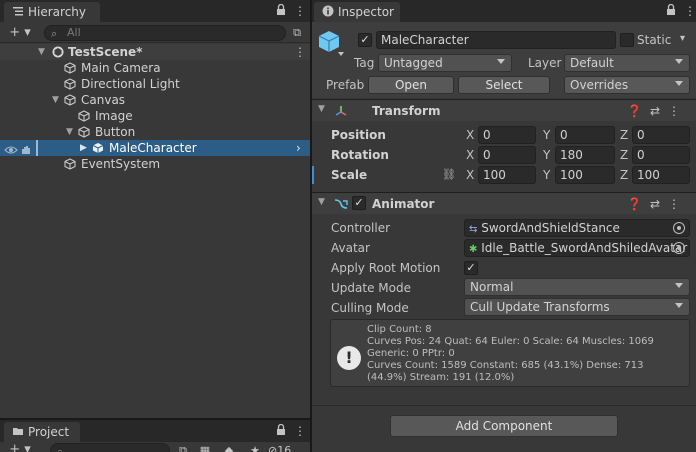 The image size is (696, 452). Describe the element at coordinates (470, 155) in the screenshot. I see `rotation-x-label: X` at that location.